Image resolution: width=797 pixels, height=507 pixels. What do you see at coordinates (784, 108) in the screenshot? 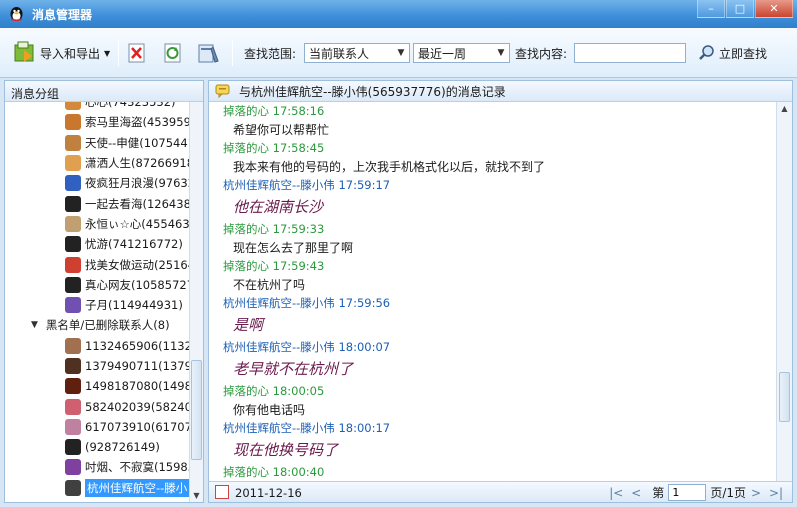
I see `scroll-up-icon: ▲` at bounding box center [784, 108].